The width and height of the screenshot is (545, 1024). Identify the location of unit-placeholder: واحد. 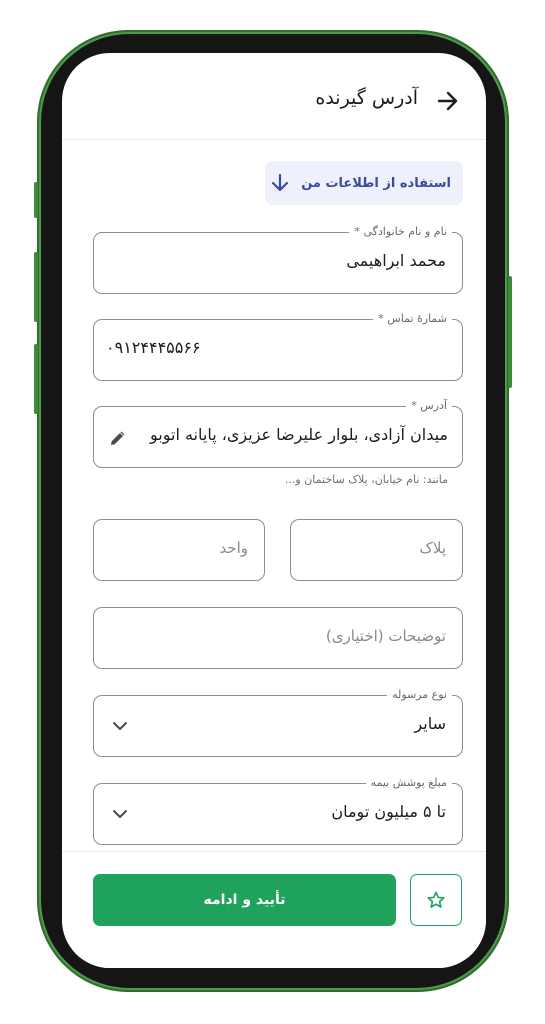
(233, 548).